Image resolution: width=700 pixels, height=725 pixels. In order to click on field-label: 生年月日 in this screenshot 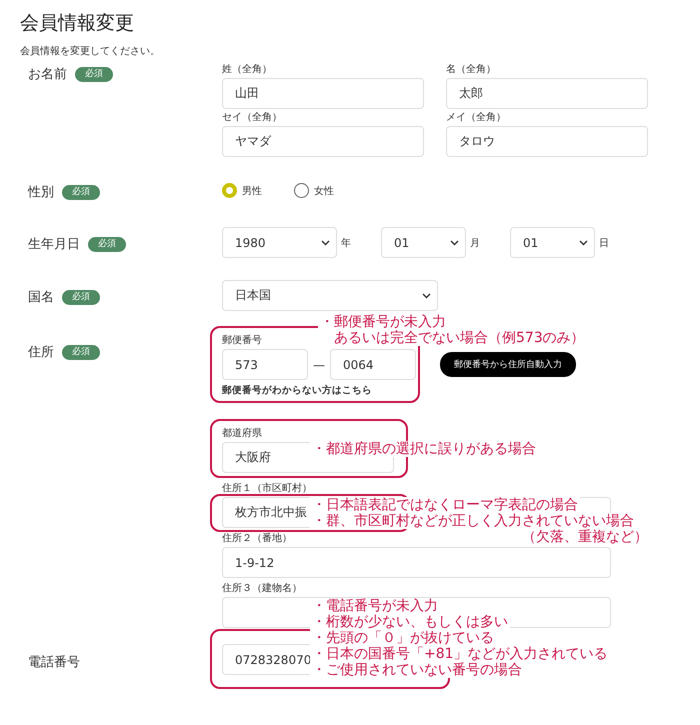, I will do `click(54, 244)`.